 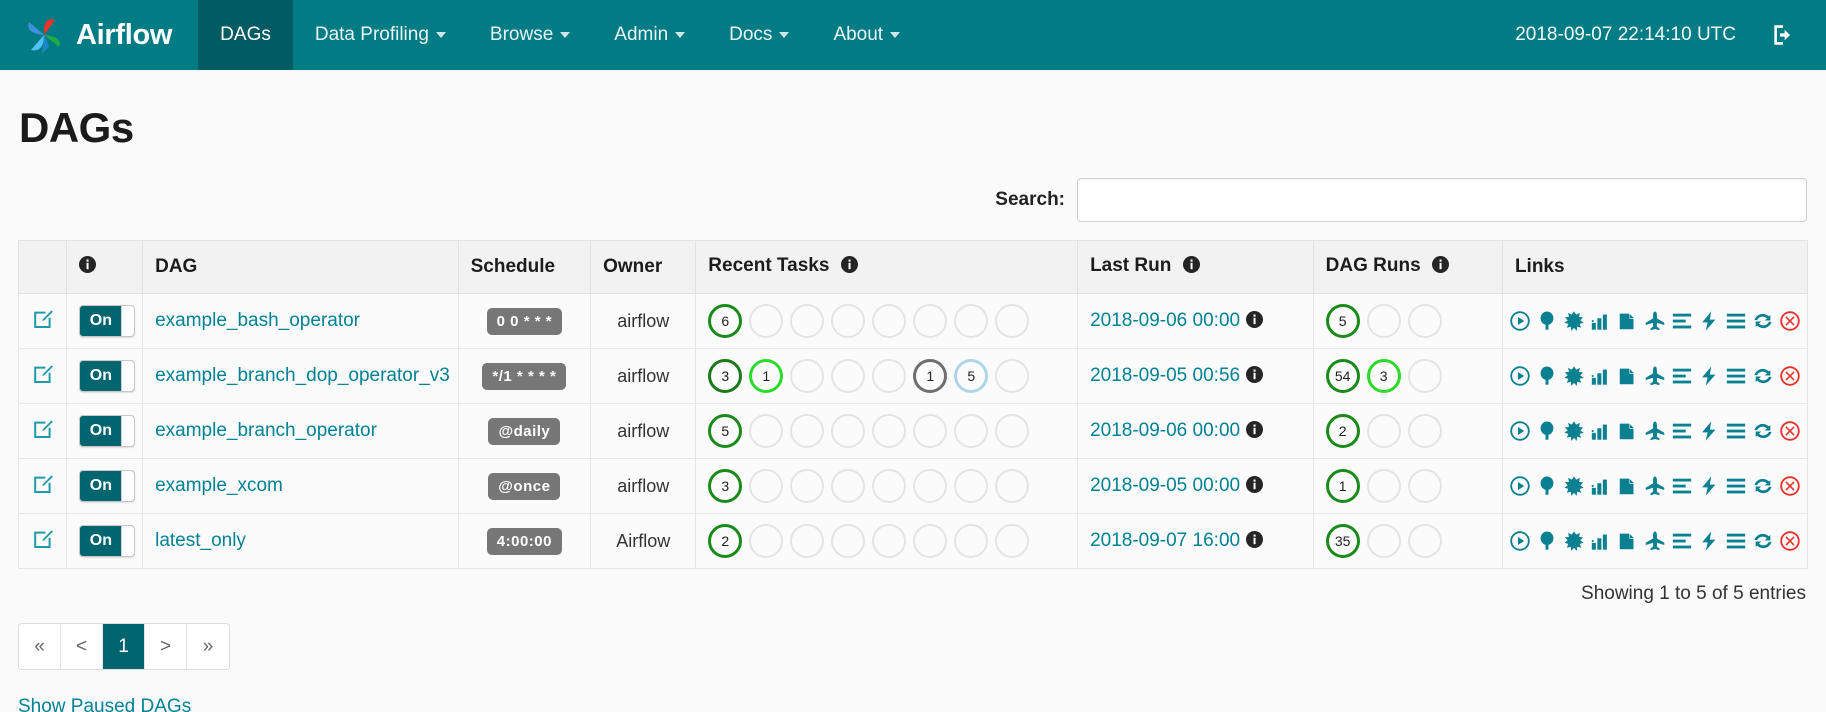 What do you see at coordinates (1442, 200) in the screenshot?
I see `search-input` at bounding box center [1442, 200].